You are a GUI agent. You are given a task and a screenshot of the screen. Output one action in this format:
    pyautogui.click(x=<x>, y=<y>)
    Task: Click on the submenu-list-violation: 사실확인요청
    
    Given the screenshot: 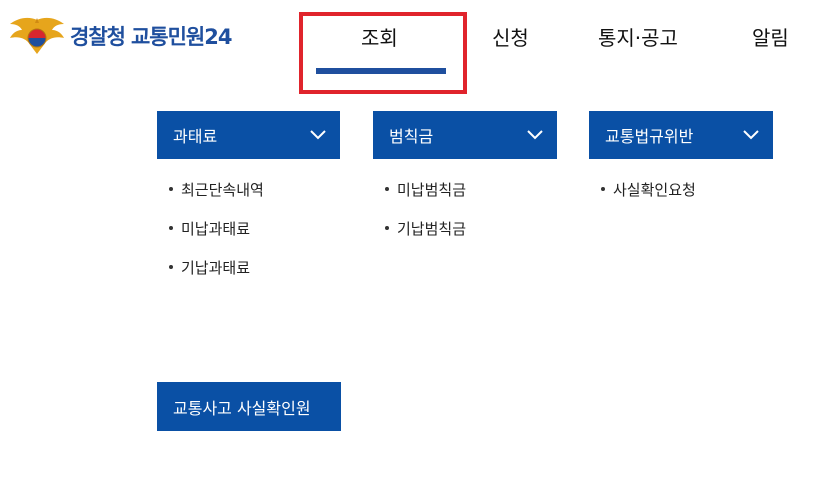 What is the action you would take?
    pyautogui.click(x=647, y=198)
    